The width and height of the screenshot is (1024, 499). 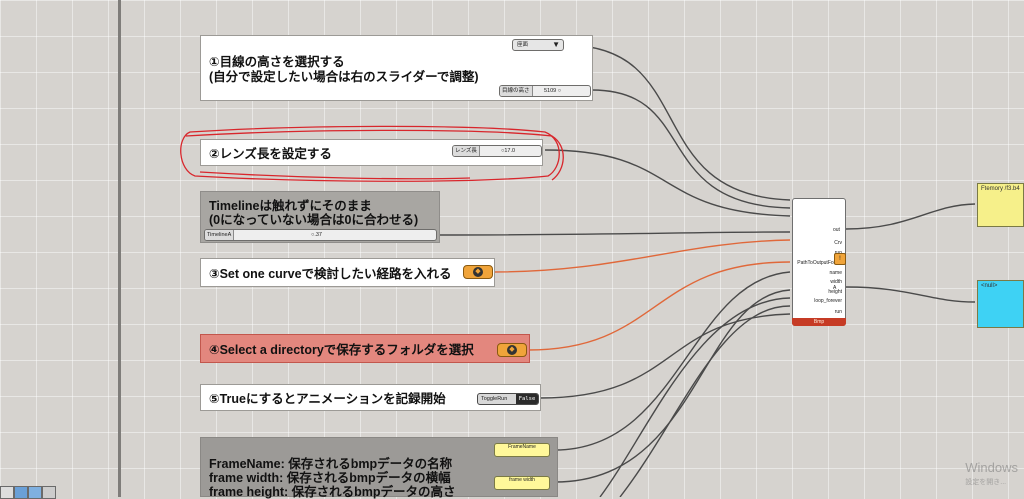 I want to click on yellow-output-panel: Ftemory /f3.b4, so click(x=1000, y=205).